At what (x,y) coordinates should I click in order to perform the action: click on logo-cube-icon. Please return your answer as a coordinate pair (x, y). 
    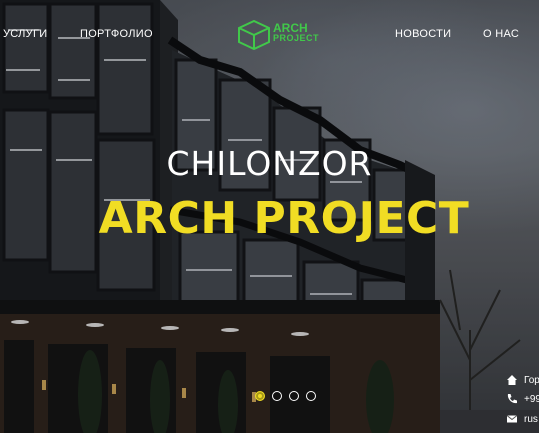
    Looking at the image, I should click on (254, 35).